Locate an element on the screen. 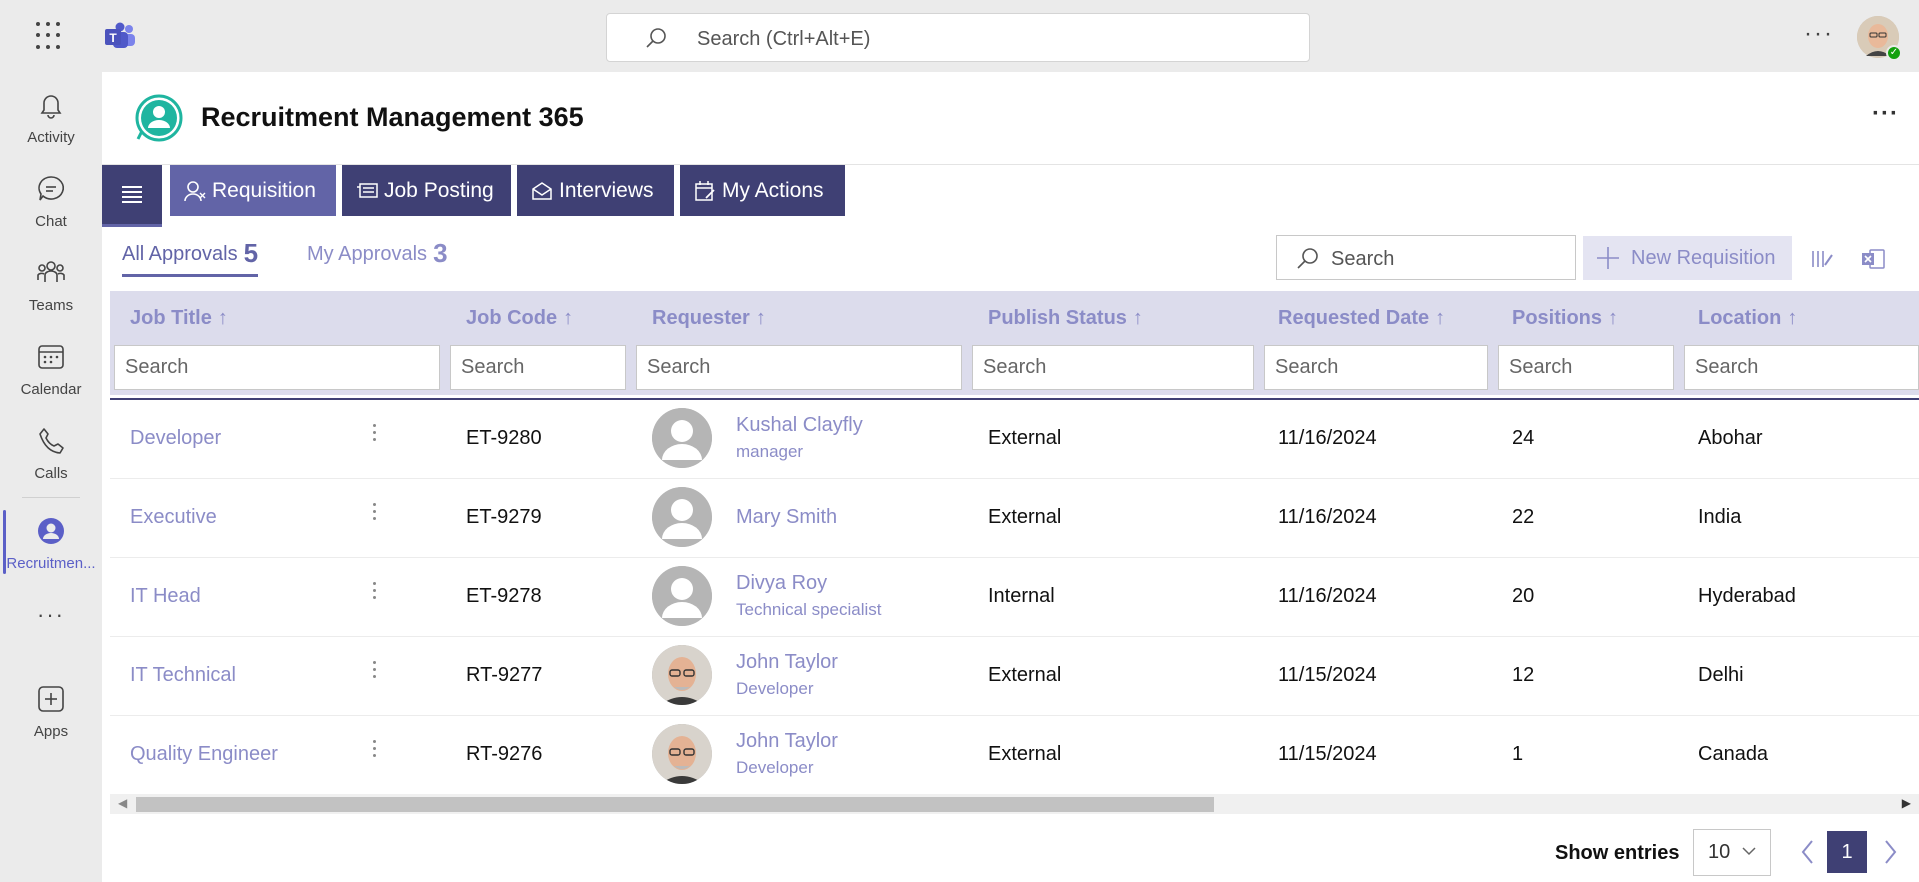 The image size is (1919, 882). tab-my-approvals: My Approvals 3 is located at coordinates (377, 253).